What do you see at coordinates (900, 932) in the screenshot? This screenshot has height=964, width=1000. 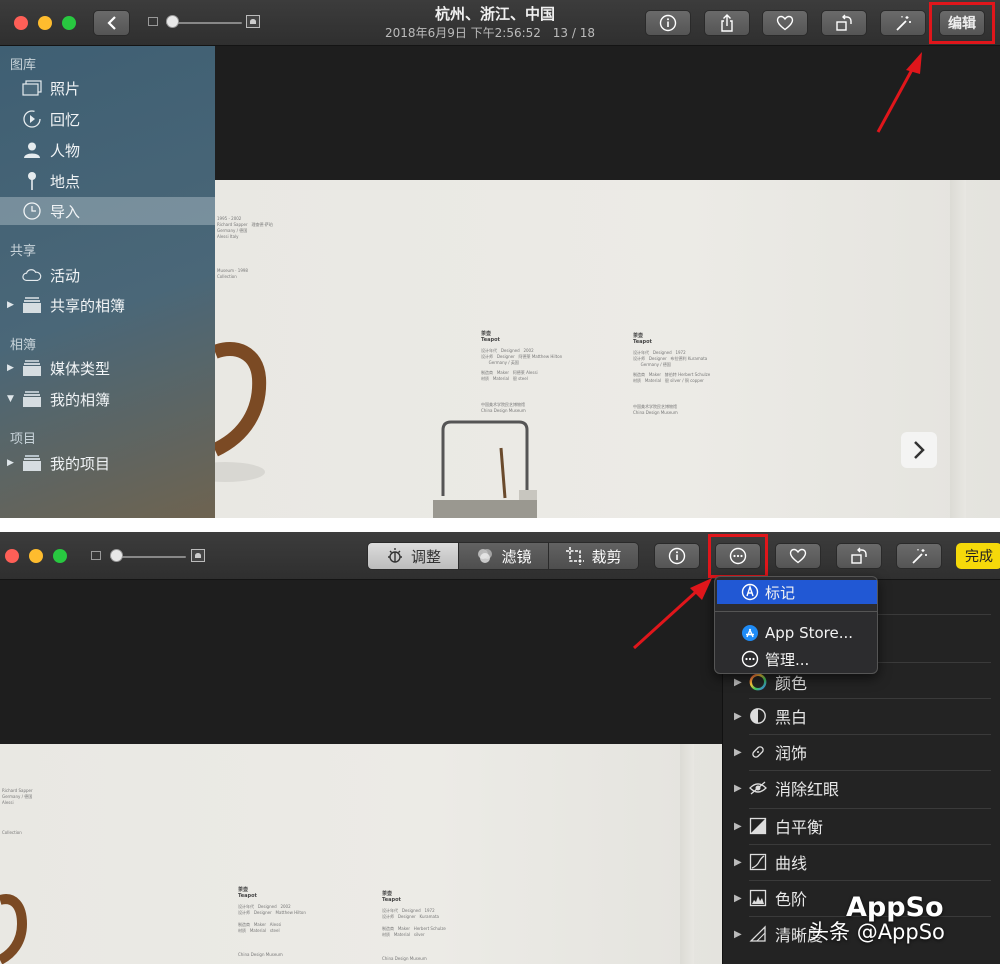 I see `watermark-handle: @AppSo` at bounding box center [900, 932].